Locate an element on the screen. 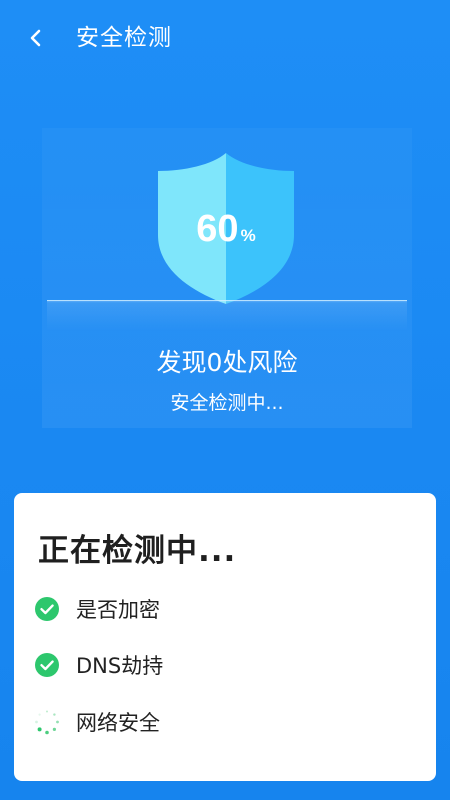  progress-unit: % is located at coordinates (248, 235).